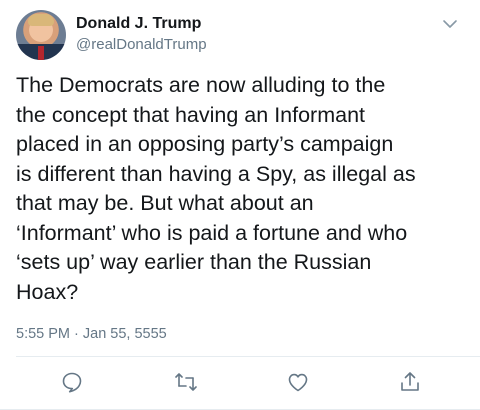  I want to click on tweet-text-line: ‘sets up’ way earlier than the Russian, so click(194, 262).